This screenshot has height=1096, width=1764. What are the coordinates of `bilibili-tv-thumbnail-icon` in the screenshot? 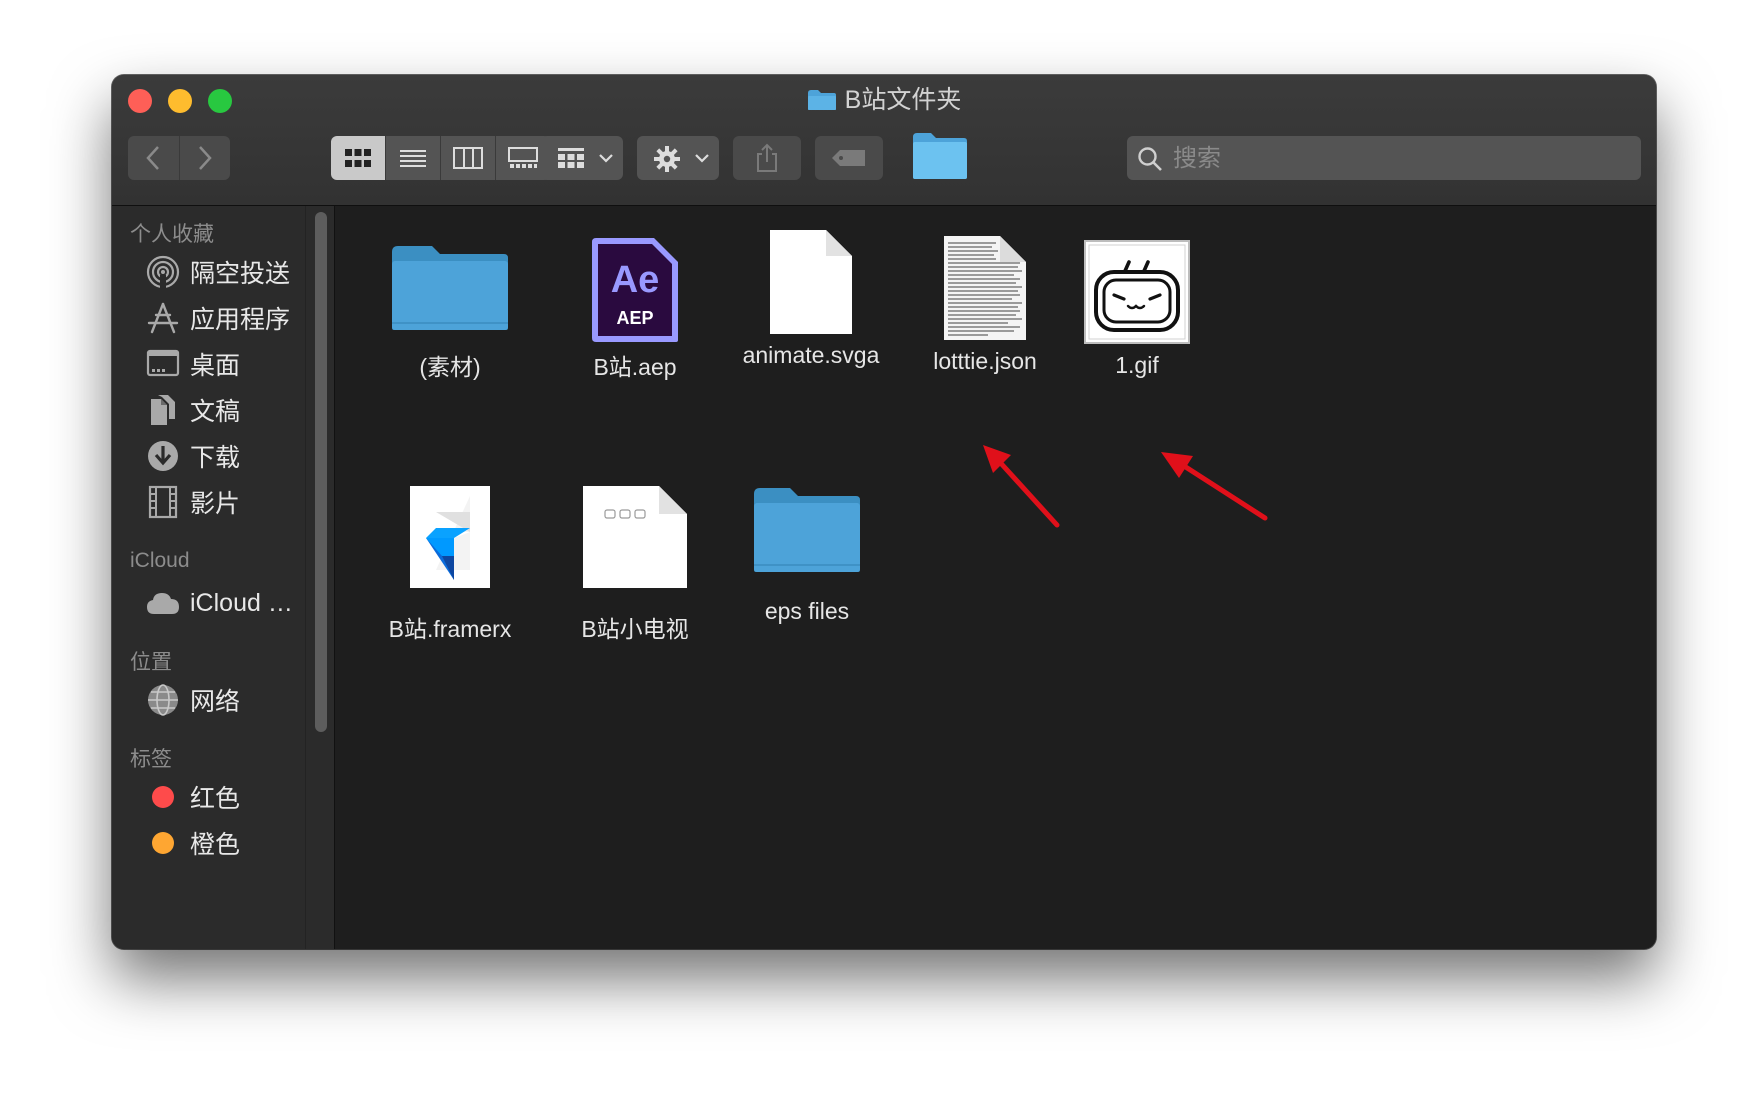 It's located at (1137, 292).